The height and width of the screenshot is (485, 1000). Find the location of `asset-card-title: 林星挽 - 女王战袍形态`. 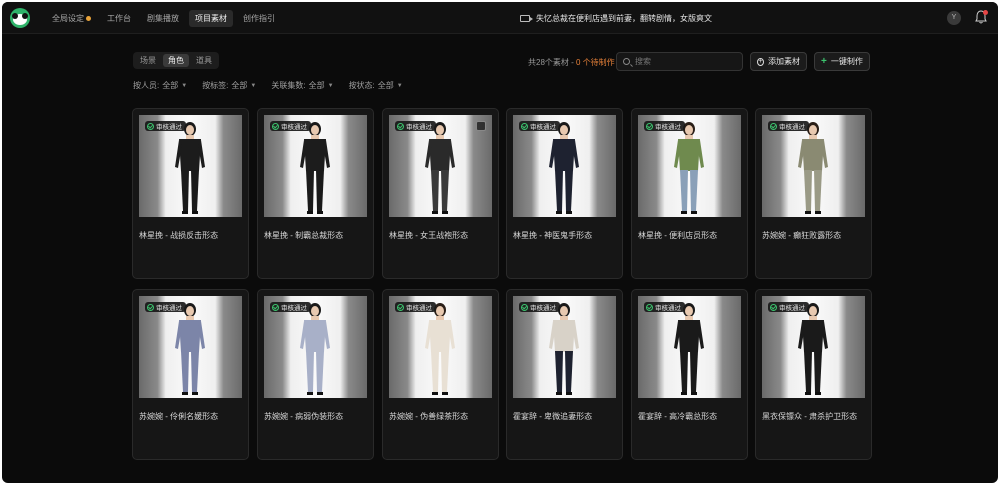

asset-card-title: 林星挽 - 女王战袍形态 is located at coordinates (429, 235).